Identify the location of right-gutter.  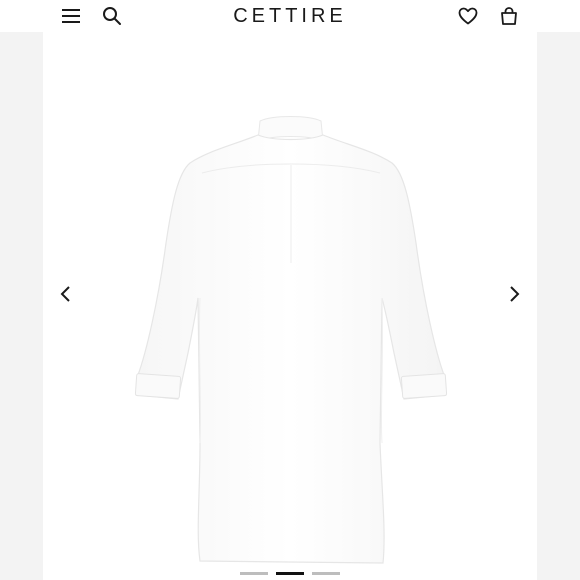
(558, 306).